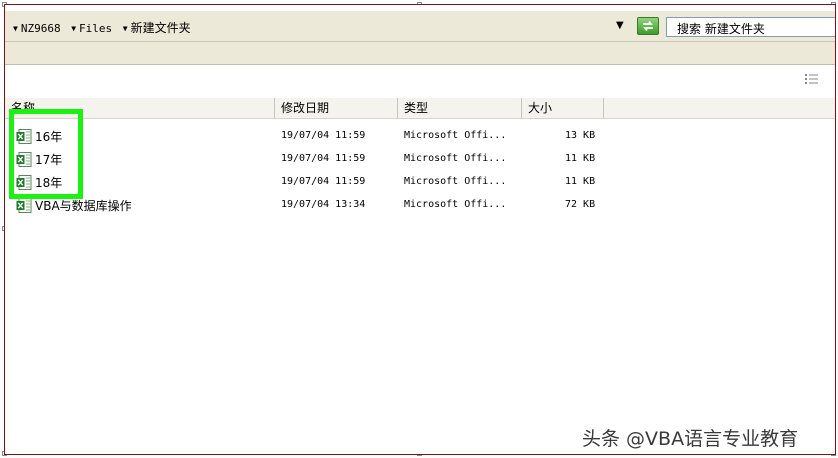  I want to click on search-placeholder: 搜索 新建文件夹, so click(721, 29).